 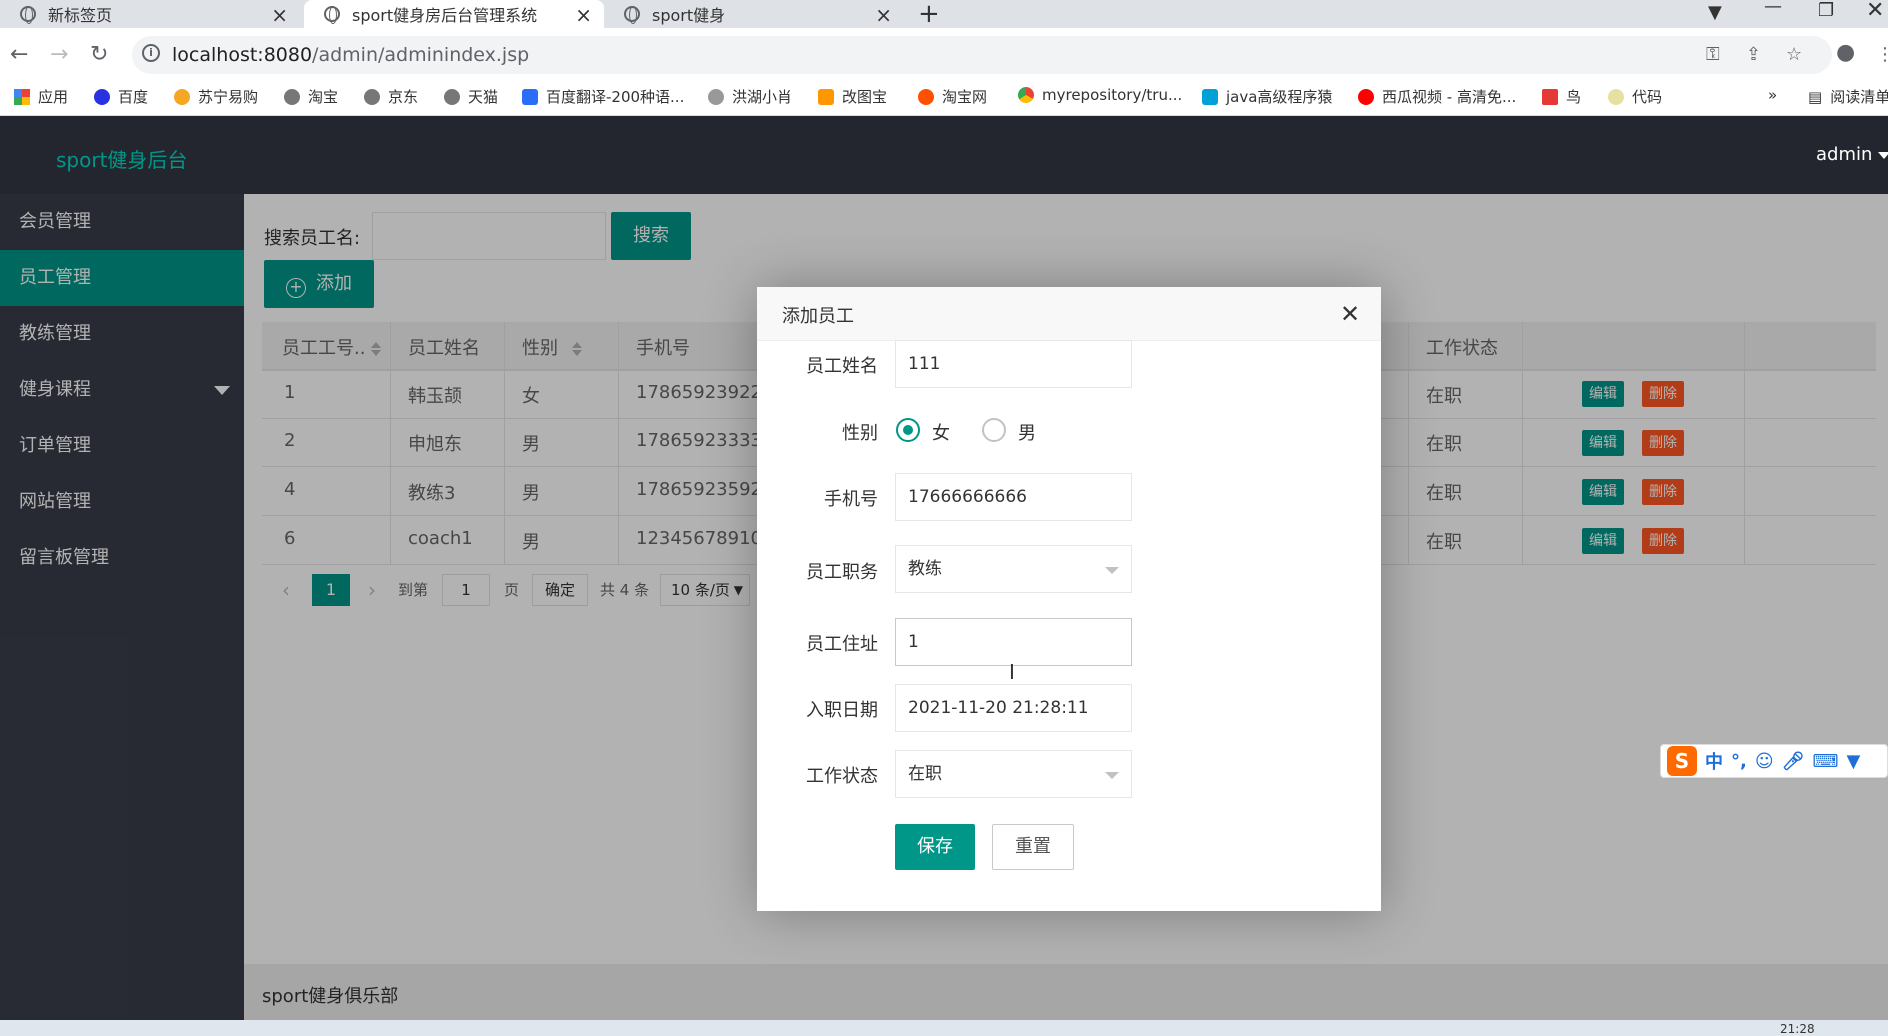 I want to click on name-label: 员工姓名, so click(x=842, y=366).